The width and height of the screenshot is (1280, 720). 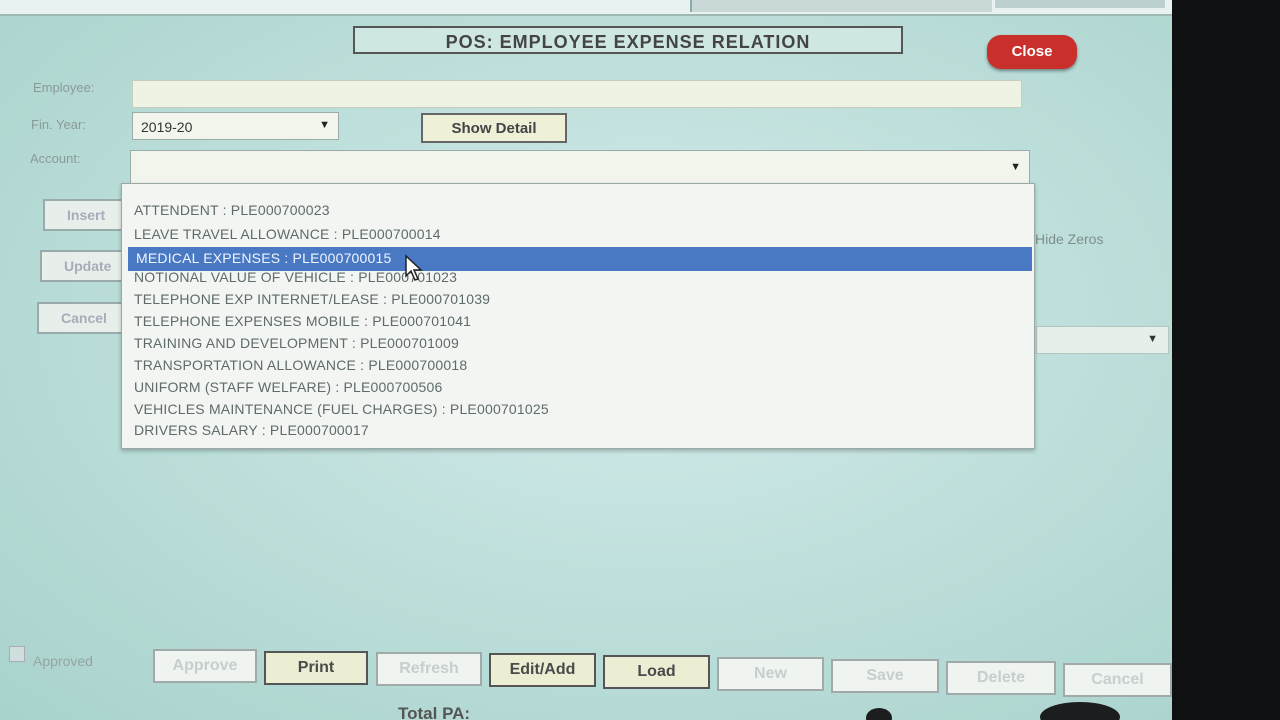 What do you see at coordinates (232, 212) in the screenshot?
I see `list-item: ATTENDENT : PLE000700023` at bounding box center [232, 212].